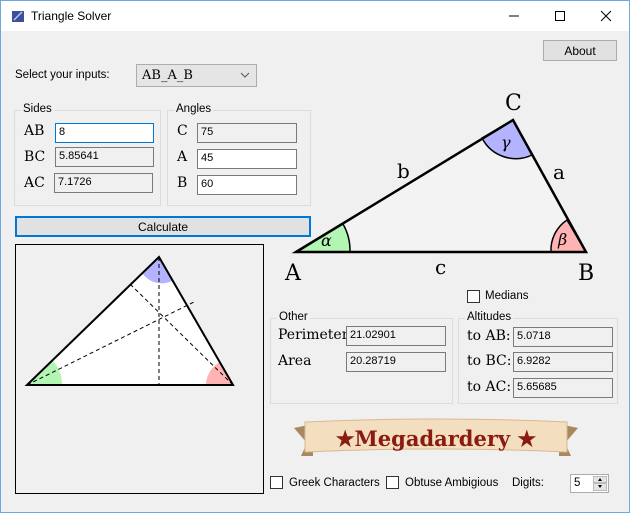 This screenshot has width=630, height=513. I want to click on digits-decrement-button, so click(600, 487).